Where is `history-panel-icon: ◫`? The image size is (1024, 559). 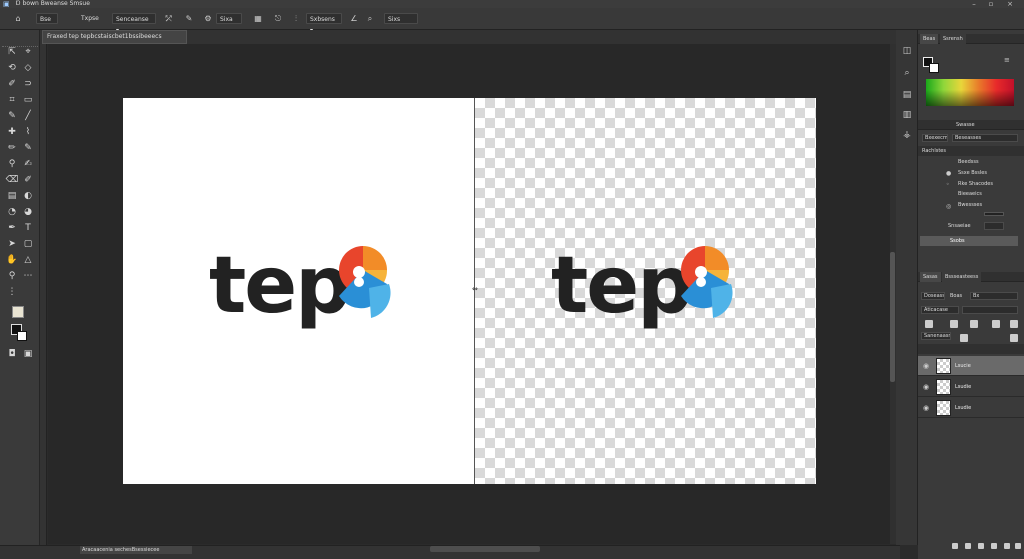
history-panel-icon: ◫ is located at coordinates (907, 51).